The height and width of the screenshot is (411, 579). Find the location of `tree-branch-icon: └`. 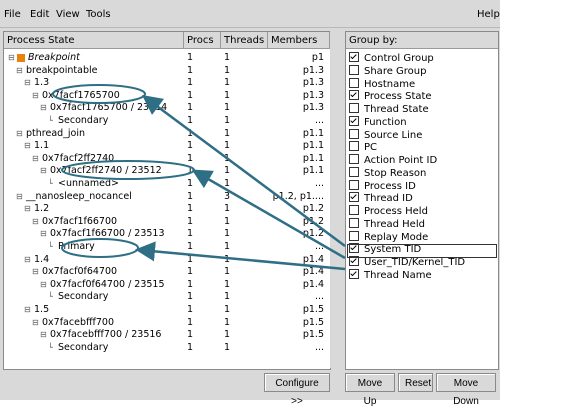

tree-branch-icon: └ is located at coordinates (50, 183).